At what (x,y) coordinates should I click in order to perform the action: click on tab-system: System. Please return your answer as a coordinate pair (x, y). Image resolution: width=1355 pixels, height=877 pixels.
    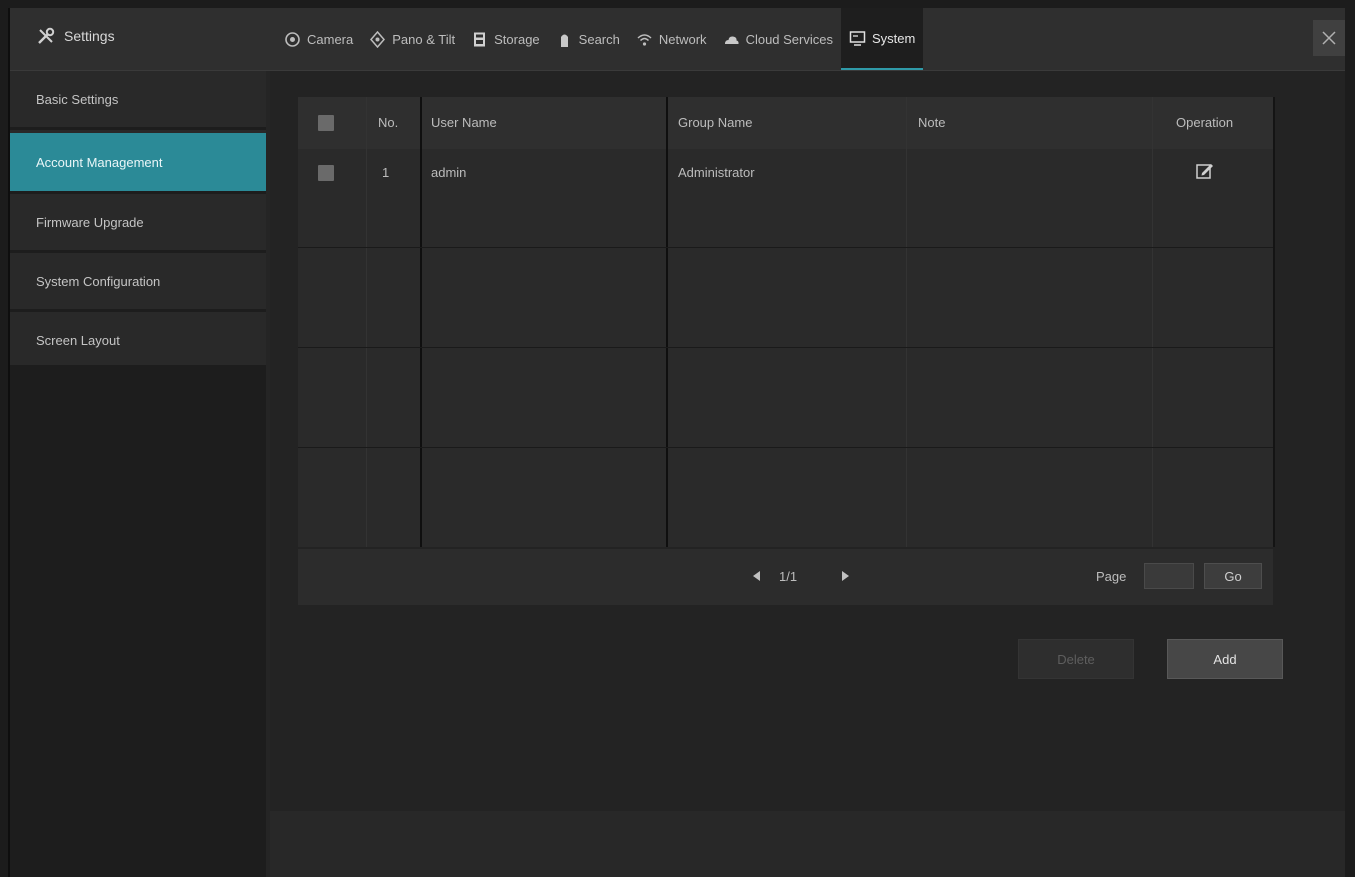
    Looking at the image, I should click on (882, 39).